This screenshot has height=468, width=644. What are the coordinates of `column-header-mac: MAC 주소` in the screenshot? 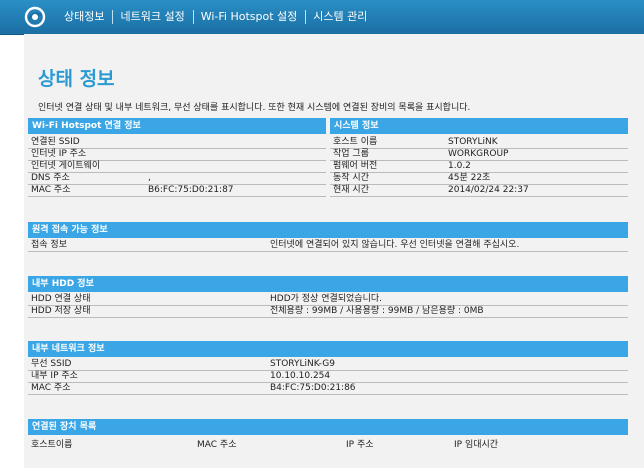 It's located at (217, 445).